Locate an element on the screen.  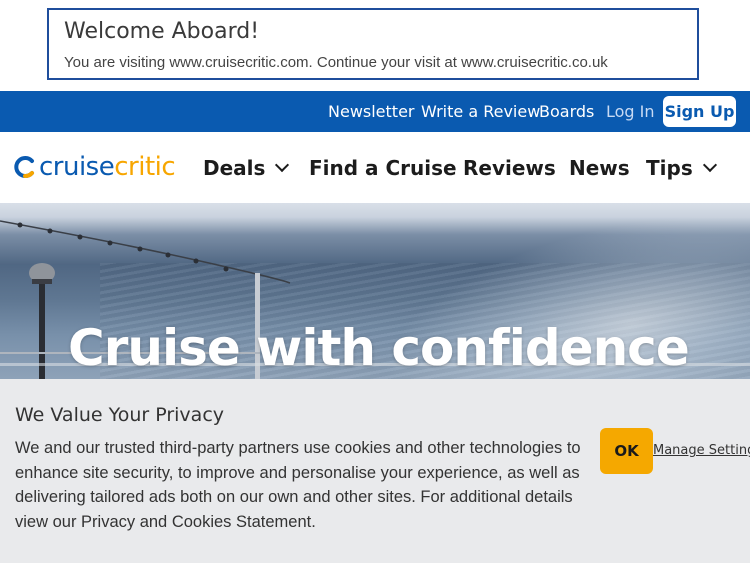
nav-find-cruise: Find a Cruise is located at coordinates (383, 168).